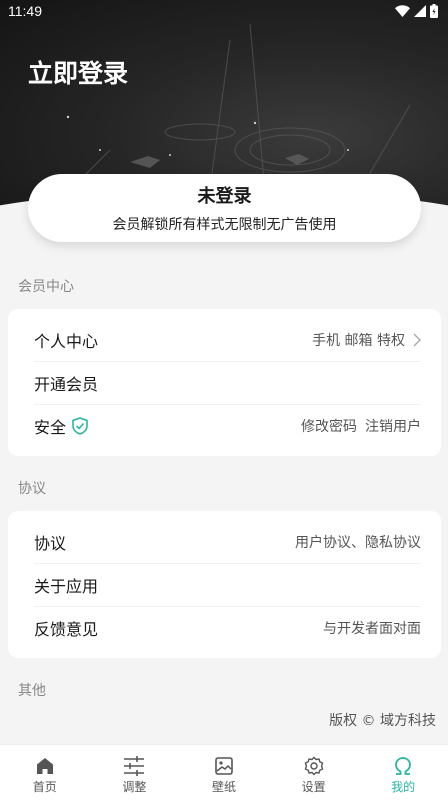 The height and width of the screenshot is (803, 448). I want to click on row-label: 协议, so click(50, 543).